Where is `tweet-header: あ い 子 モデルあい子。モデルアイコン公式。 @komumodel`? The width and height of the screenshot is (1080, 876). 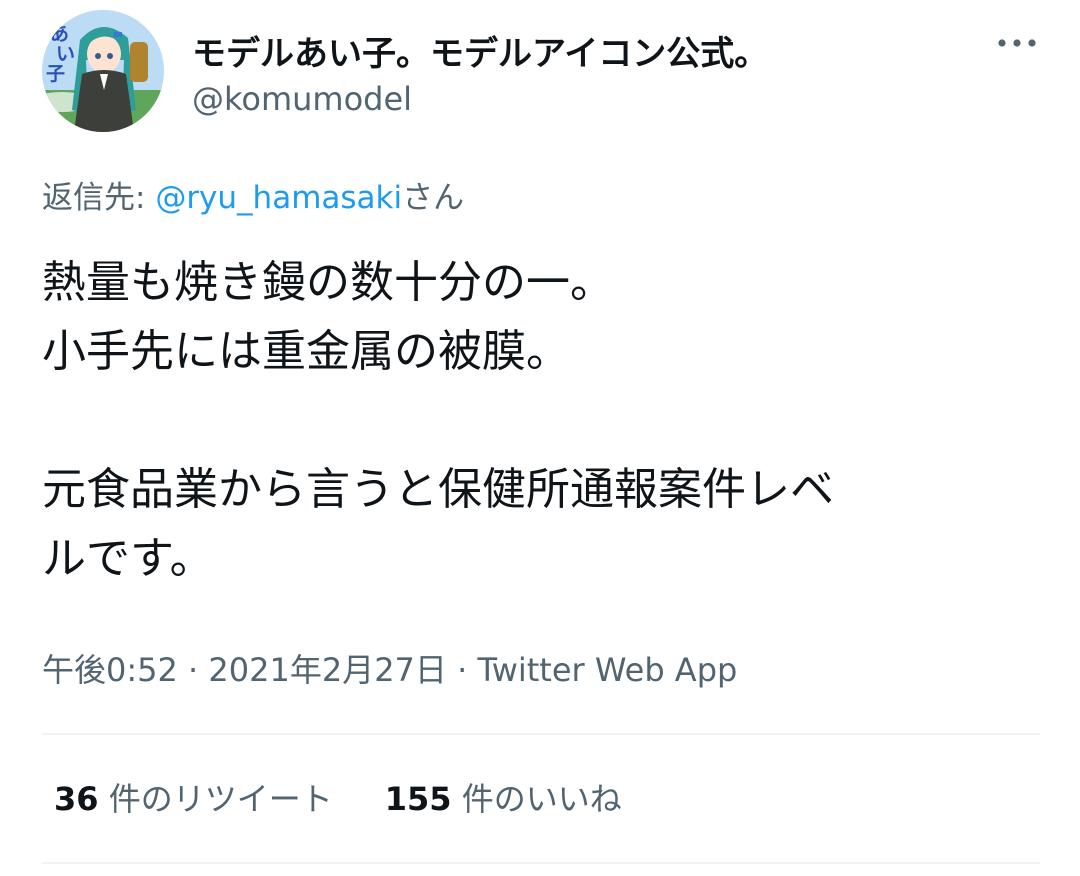
tweet-header: あ い 子 モデルあい子。モデルアイコン公式。 @komumodel is located at coordinates (542, 72).